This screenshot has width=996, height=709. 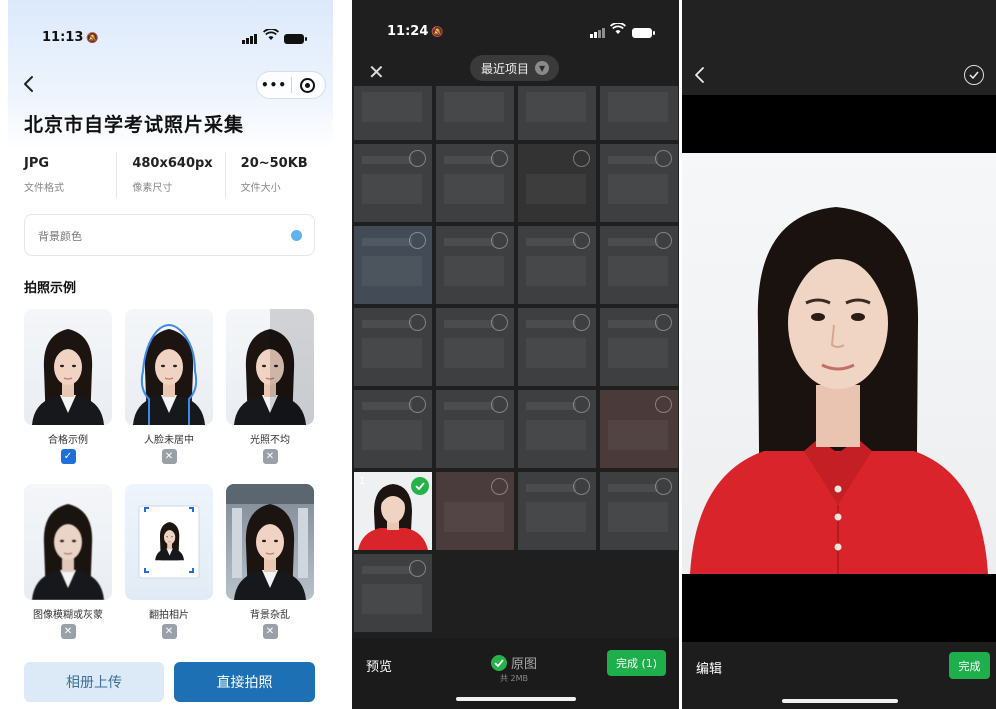 I want to click on background-color-field: 背景颜色, so click(x=169, y=235).